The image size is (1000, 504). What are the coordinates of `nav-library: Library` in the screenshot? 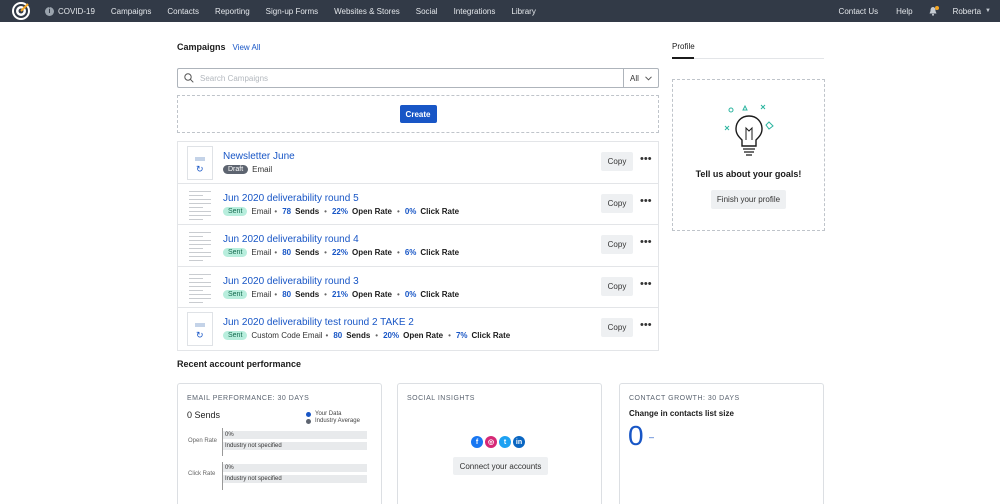 It's located at (523, 11).